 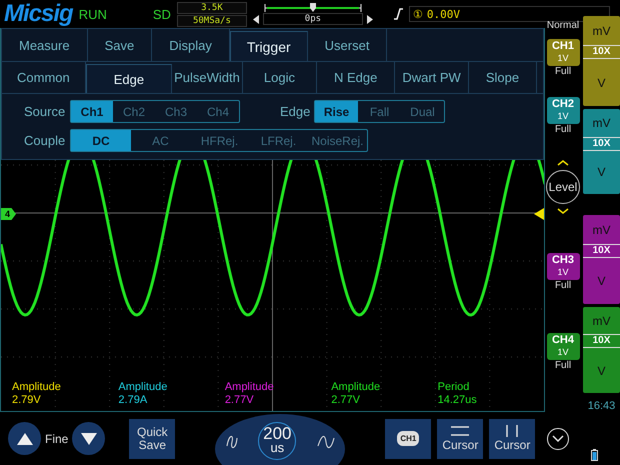 I want to click on ground-marker: 4, so click(x=8, y=214).